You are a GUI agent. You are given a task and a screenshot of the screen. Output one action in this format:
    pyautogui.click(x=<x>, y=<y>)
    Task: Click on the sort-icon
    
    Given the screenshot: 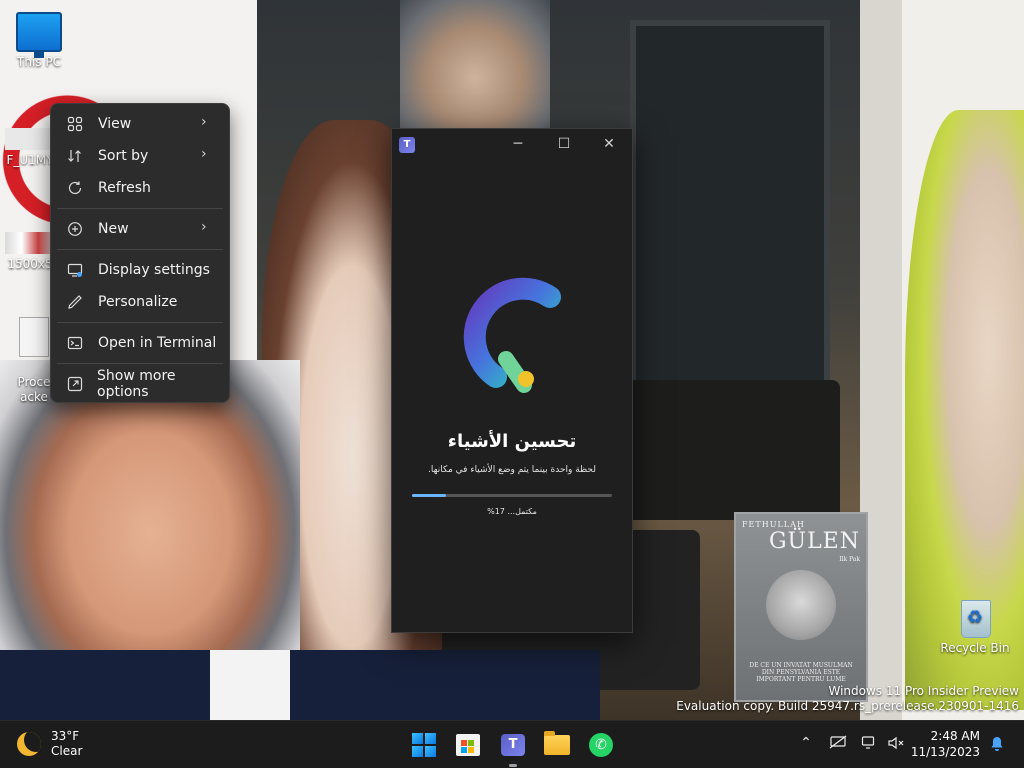 What is the action you would take?
    pyautogui.click(x=75, y=156)
    